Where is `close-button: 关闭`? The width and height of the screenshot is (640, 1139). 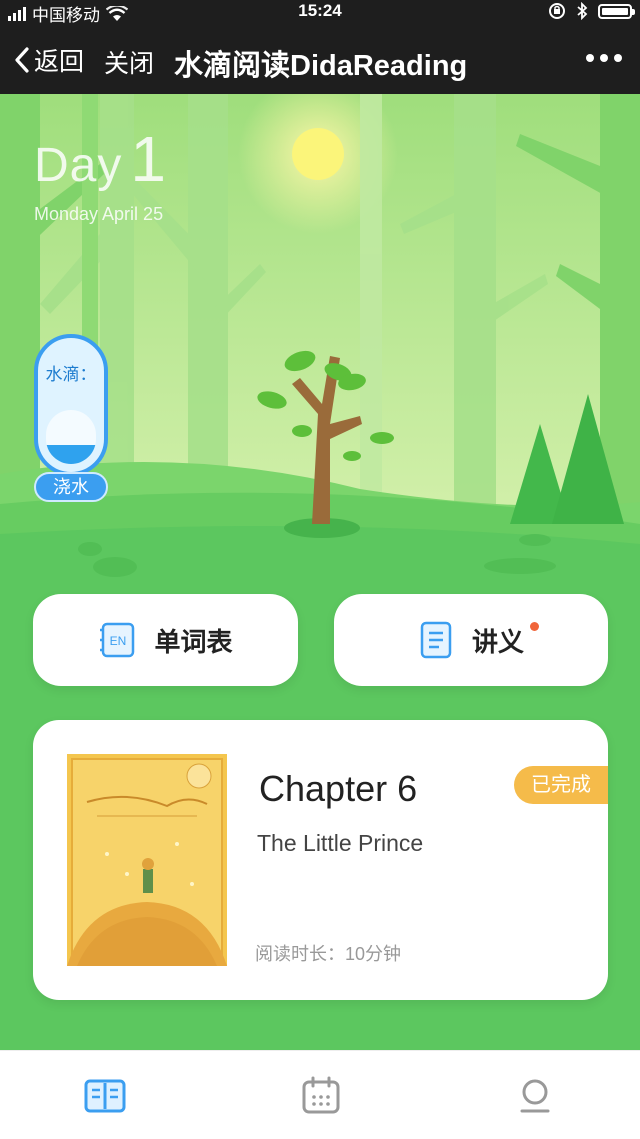
close-button: 关闭 is located at coordinates (129, 62).